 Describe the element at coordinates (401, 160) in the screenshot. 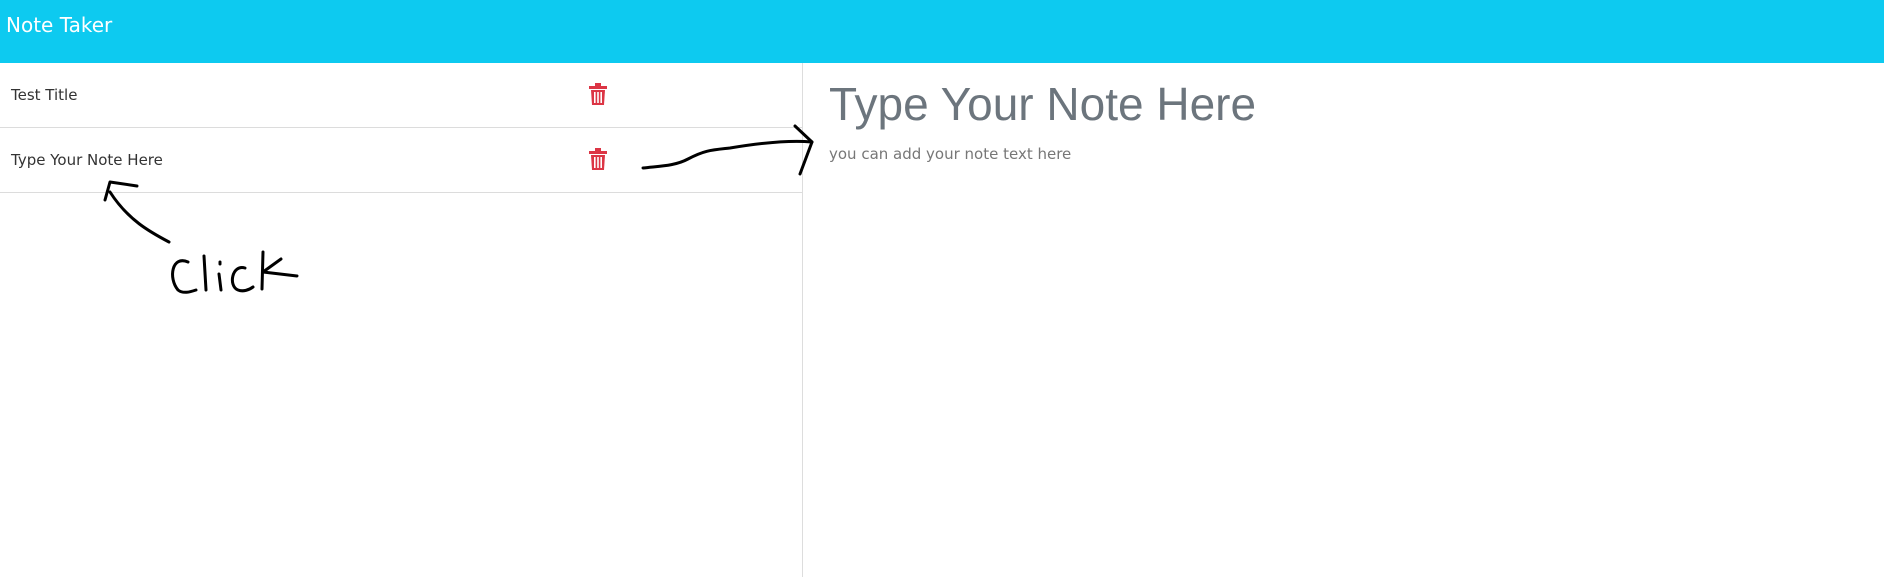

I see `note-list-item: Type Your Note Here` at that location.